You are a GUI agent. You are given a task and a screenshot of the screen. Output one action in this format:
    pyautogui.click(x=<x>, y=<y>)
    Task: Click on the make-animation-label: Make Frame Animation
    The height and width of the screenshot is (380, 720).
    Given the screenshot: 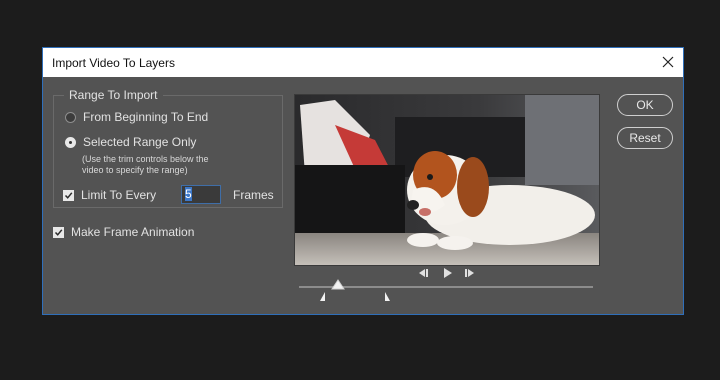 What is the action you would take?
    pyautogui.click(x=133, y=232)
    